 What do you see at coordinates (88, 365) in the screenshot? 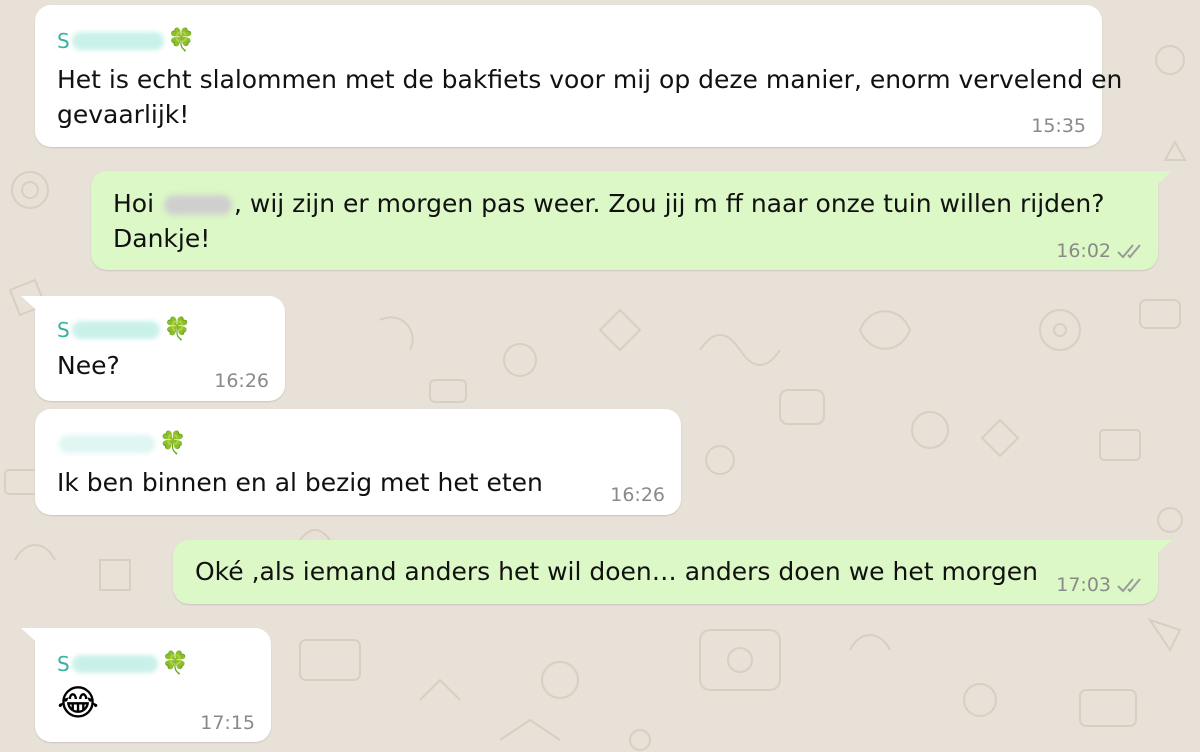
I see `message-text: Nee?` at bounding box center [88, 365].